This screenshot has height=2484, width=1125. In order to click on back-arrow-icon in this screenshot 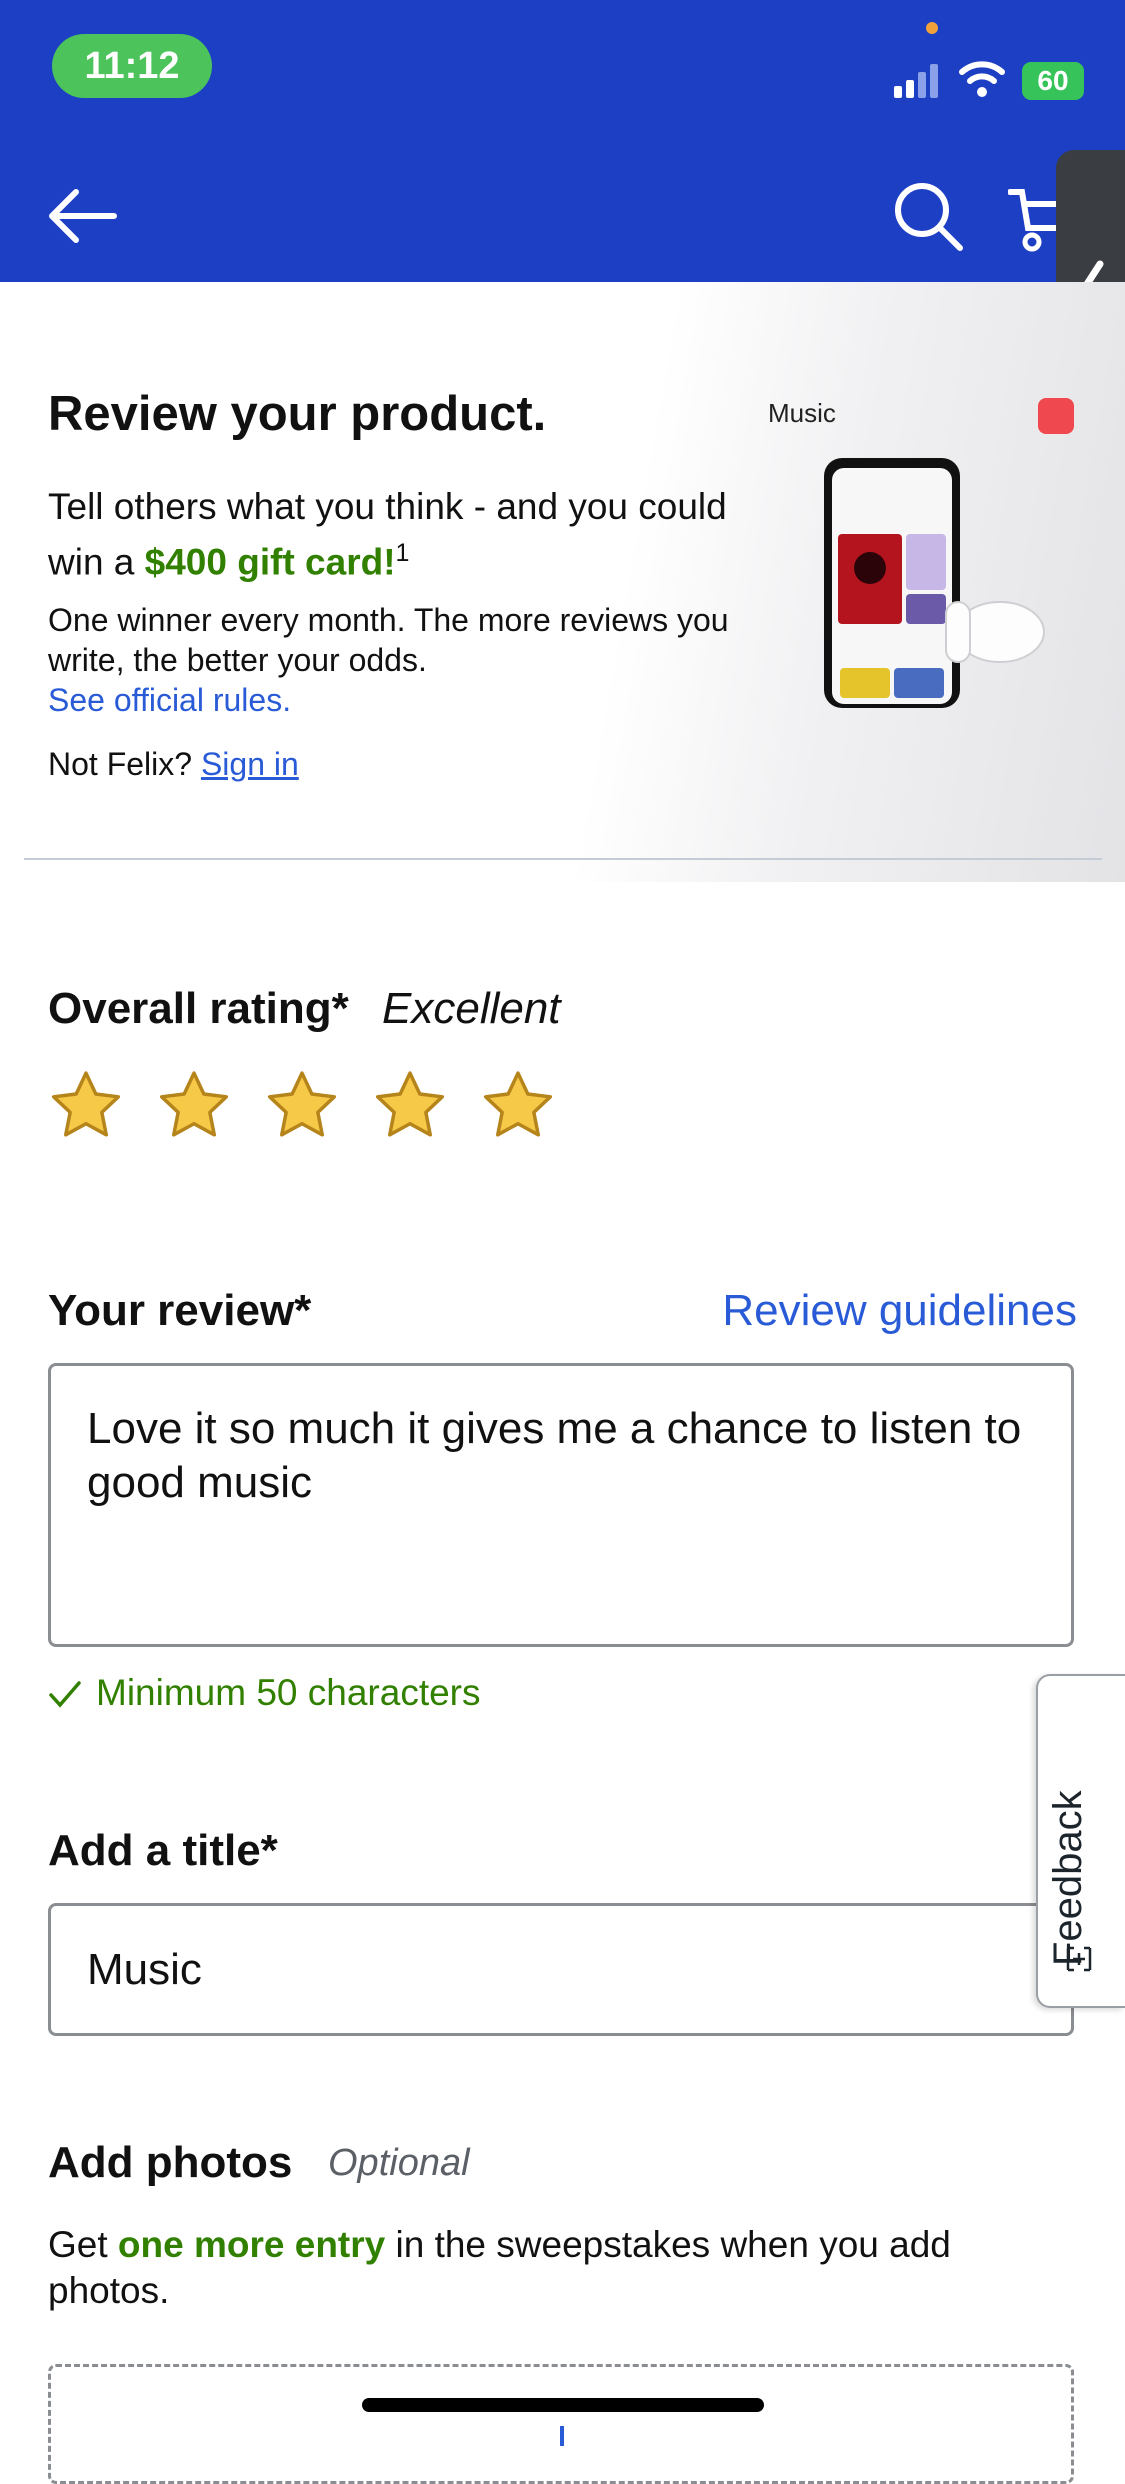, I will do `click(84, 216)`.